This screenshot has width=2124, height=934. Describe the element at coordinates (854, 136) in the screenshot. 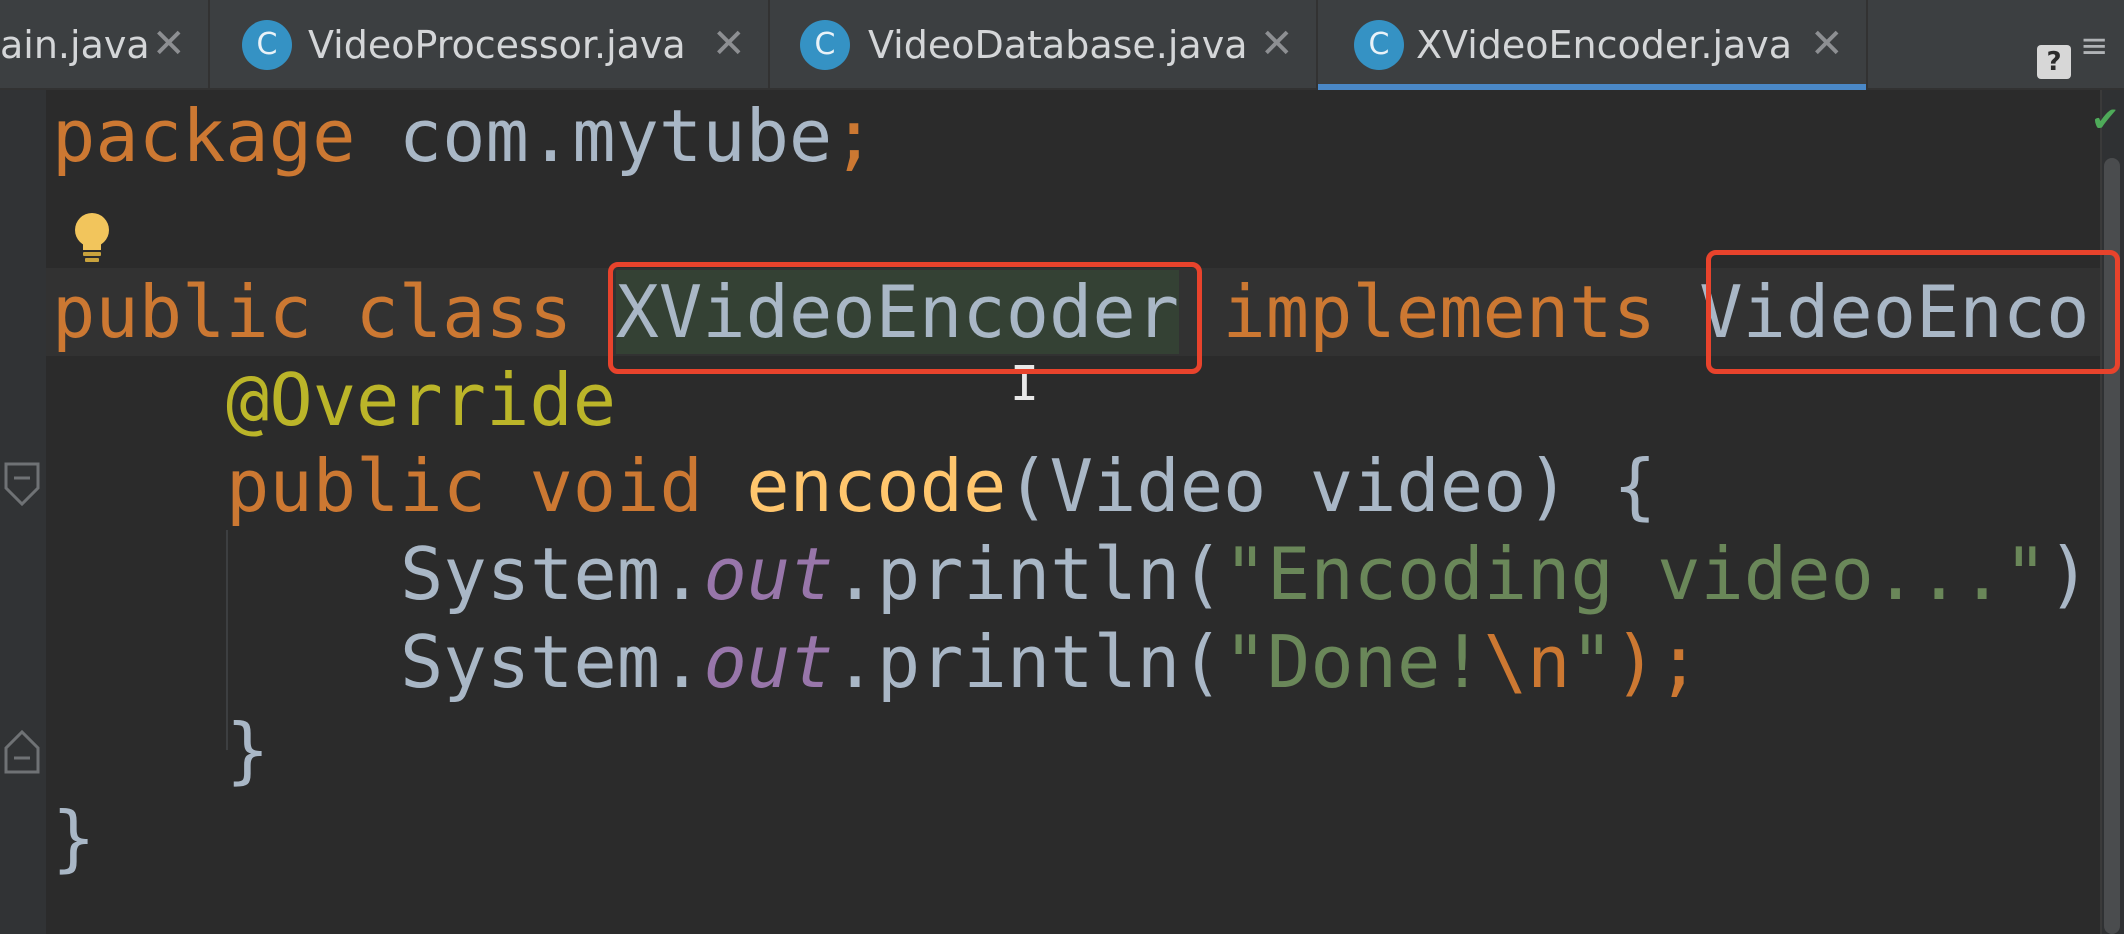

I see `semicolon: ;` at that location.